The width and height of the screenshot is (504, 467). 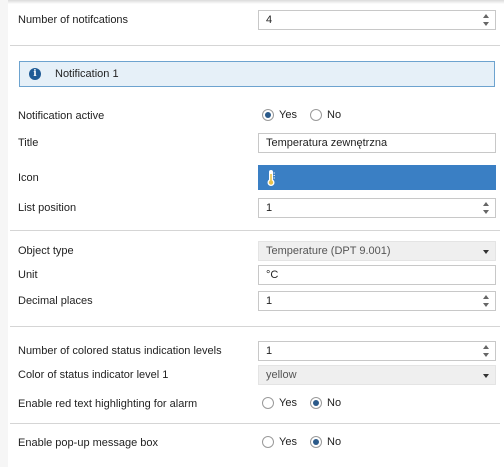 I want to click on notification-header-title: Notification 1, so click(x=87, y=74).